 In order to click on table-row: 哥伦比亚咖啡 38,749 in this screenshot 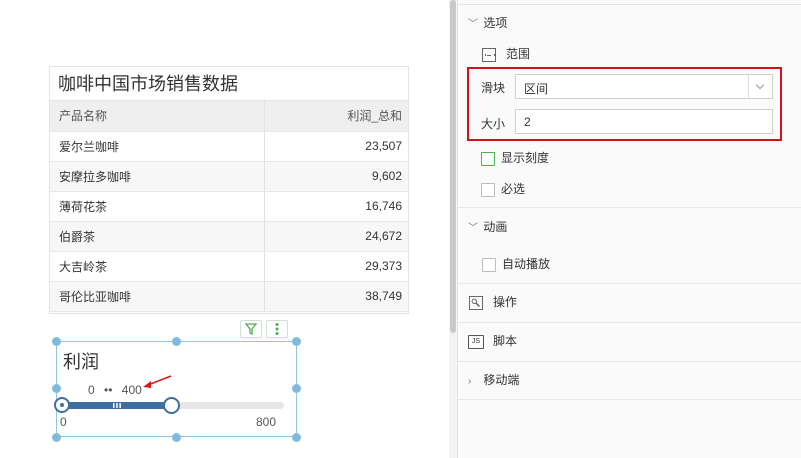, I will do `click(229, 296)`.